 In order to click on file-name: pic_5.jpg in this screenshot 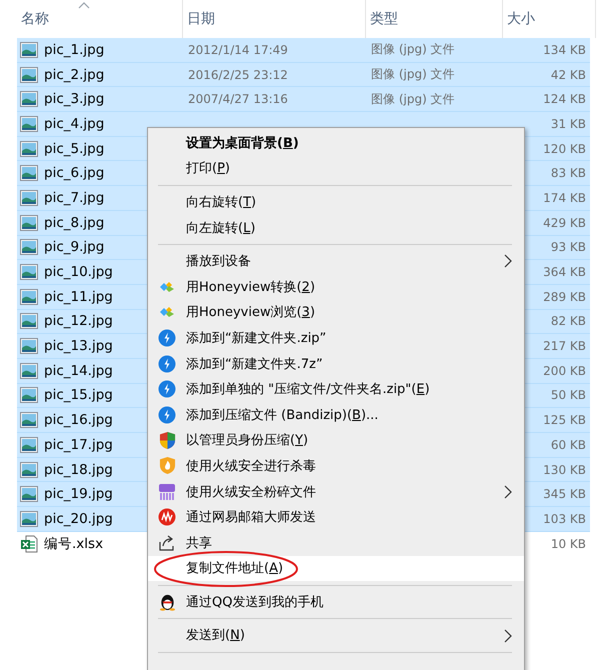, I will do `click(74, 148)`.